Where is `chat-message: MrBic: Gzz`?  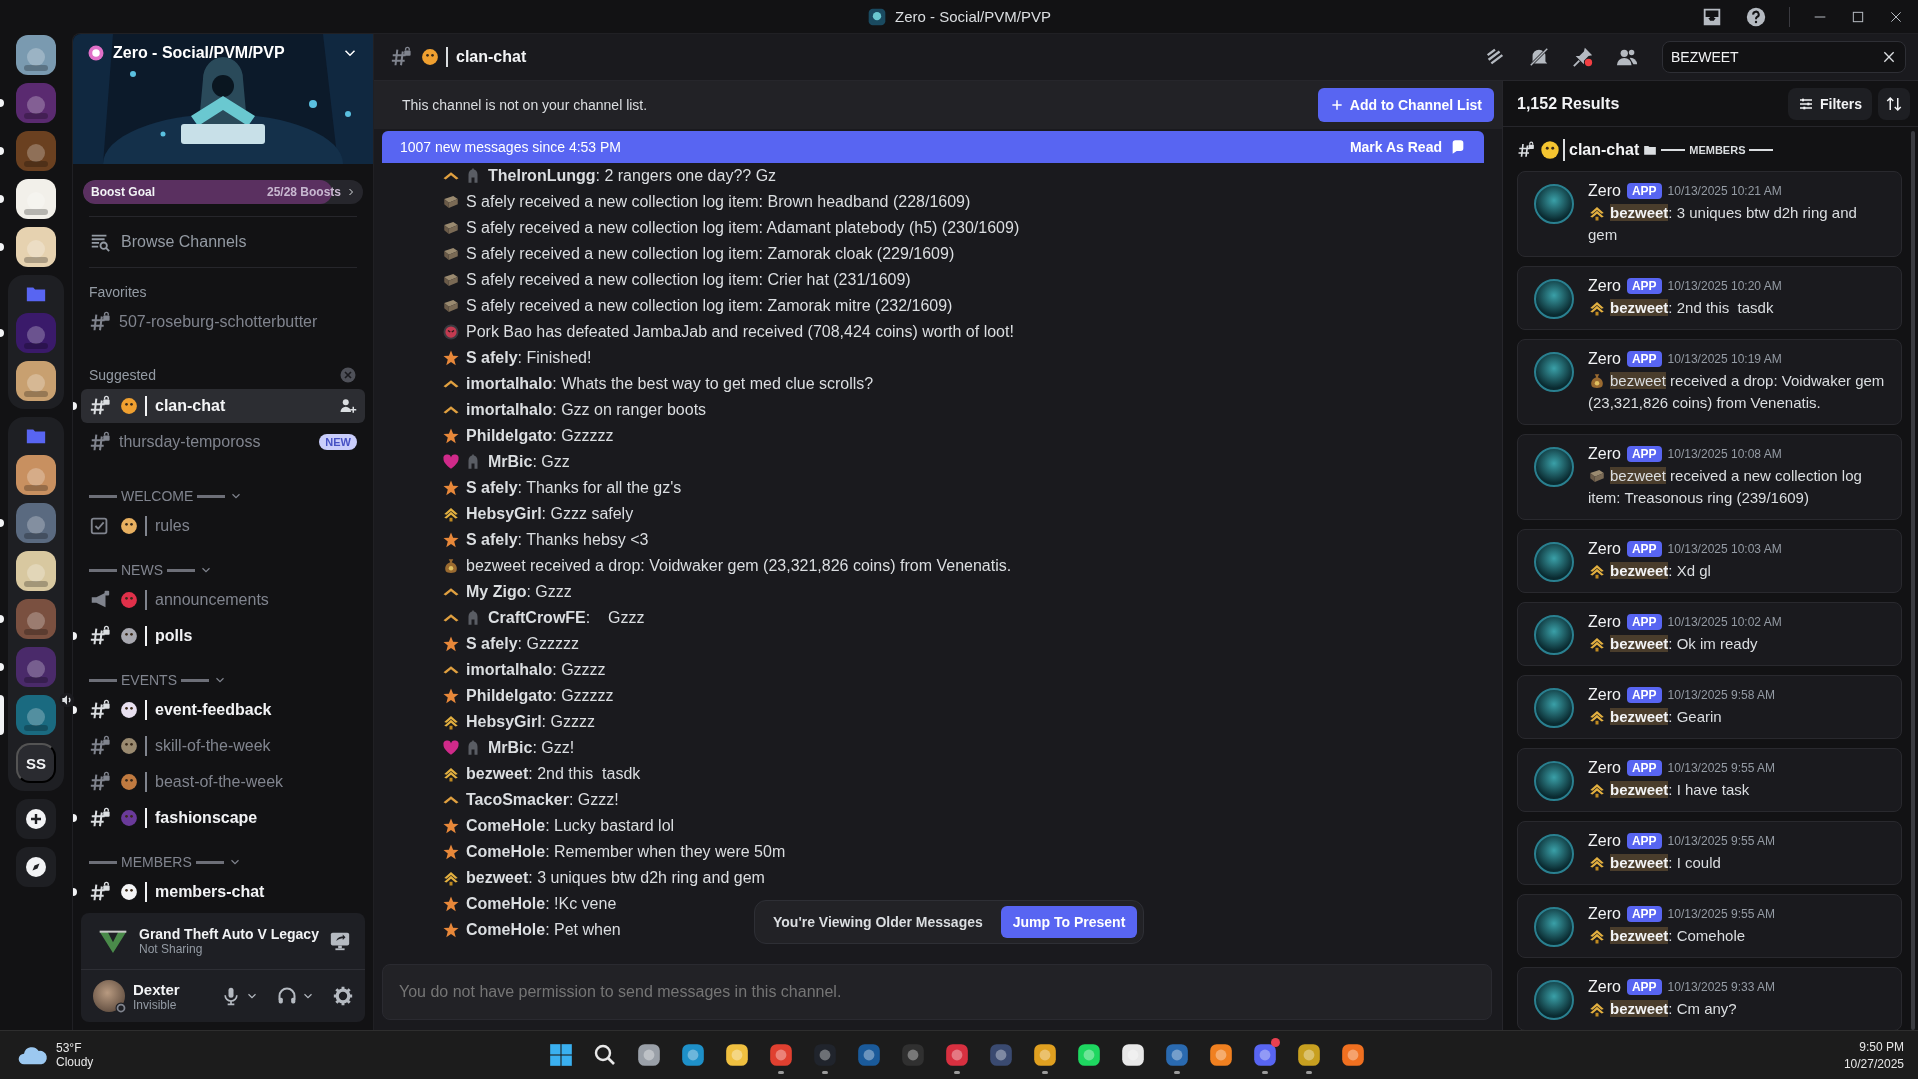
chat-message: MrBic: Gzz is located at coordinates (529, 462).